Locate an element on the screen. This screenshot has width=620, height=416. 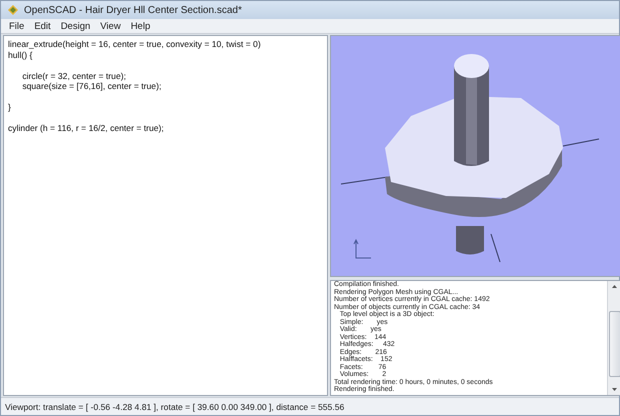
scrollbar is located at coordinates (613, 338).